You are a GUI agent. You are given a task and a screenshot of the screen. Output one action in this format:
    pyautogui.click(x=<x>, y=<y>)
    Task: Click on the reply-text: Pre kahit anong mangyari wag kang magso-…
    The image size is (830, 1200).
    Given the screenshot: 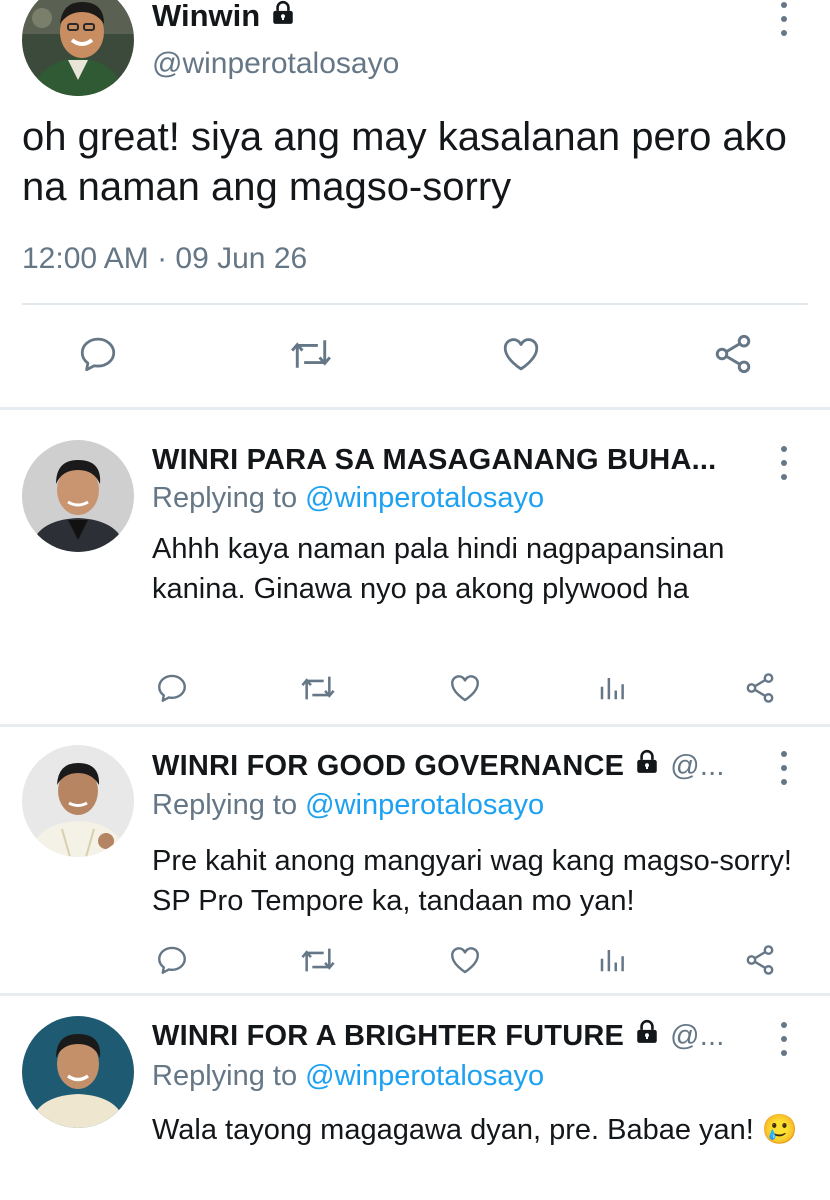 What is the action you would take?
    pyautogui.click(x=472, y=881)
    